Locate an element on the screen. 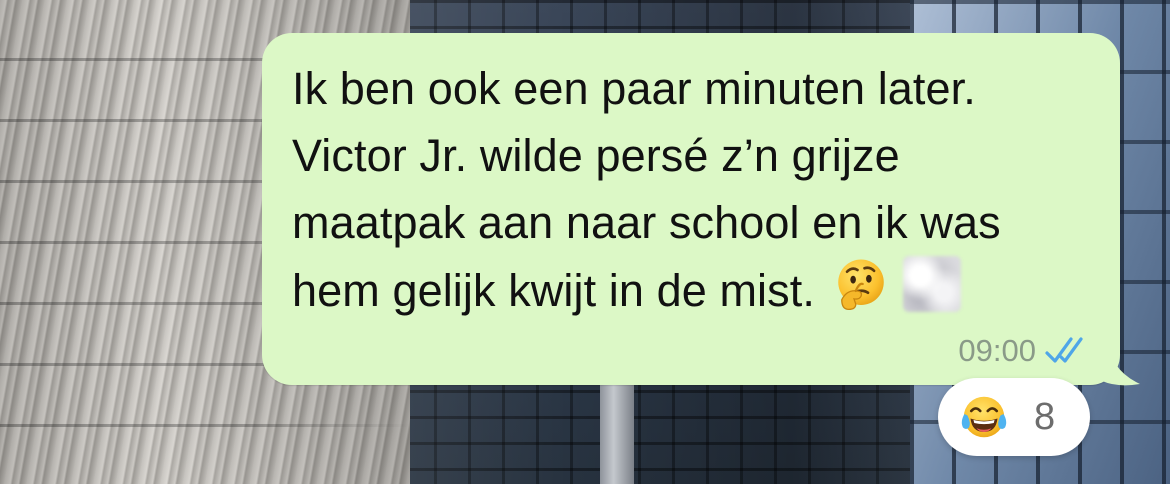 The height and width of the screenshot is (484, 1170). face-with-tears-of-joy-emoji-icon is located at coordinates (984, 417).